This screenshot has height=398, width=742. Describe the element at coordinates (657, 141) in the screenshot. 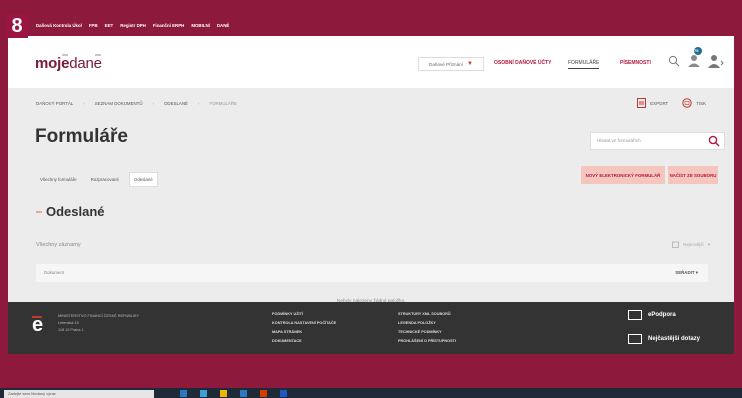

I see `forms-search-input: Hledat ve formulářích` at that location.